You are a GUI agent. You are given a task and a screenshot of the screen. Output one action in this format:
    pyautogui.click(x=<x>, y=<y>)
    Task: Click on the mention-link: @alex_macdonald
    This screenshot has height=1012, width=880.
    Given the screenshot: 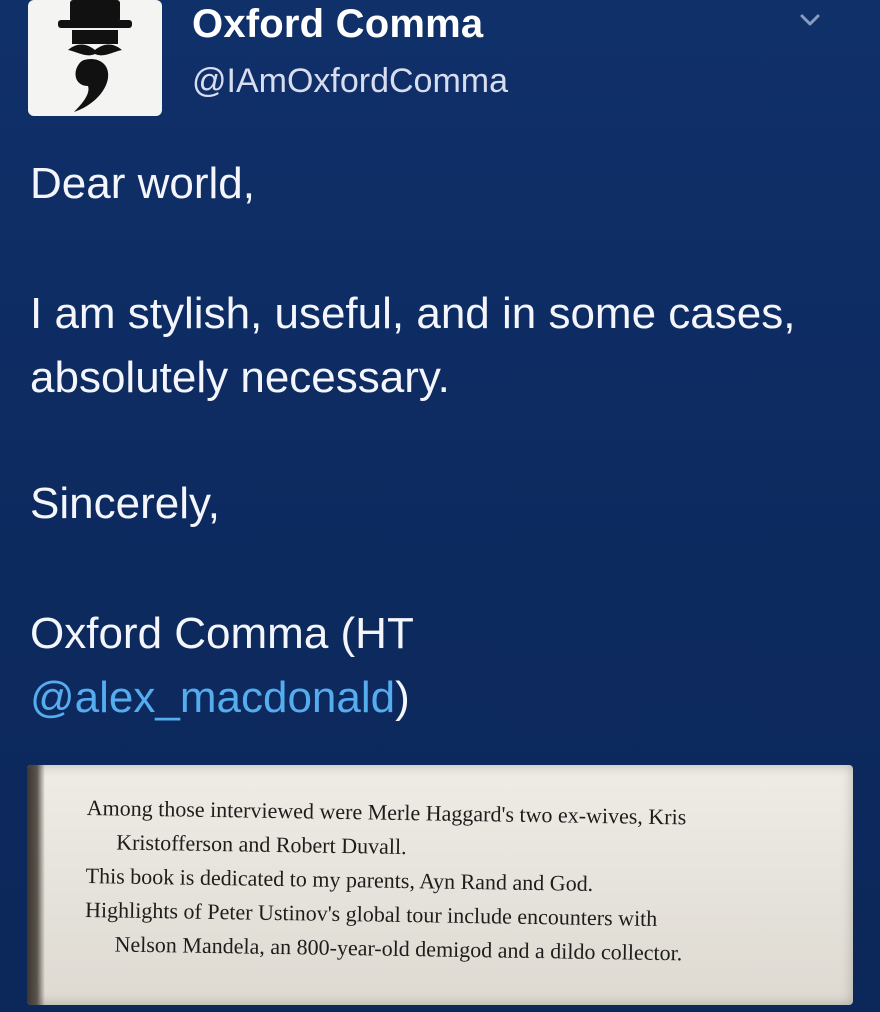 What is the action you would take?
    pyautogui.click(x=212, y=697)
    